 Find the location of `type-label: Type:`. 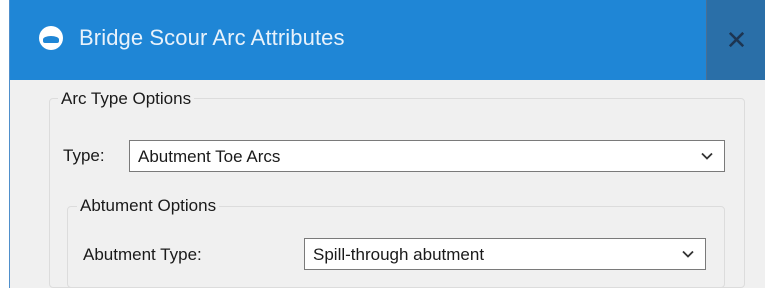

type-label: Type: is located at coordinates (84, 155).